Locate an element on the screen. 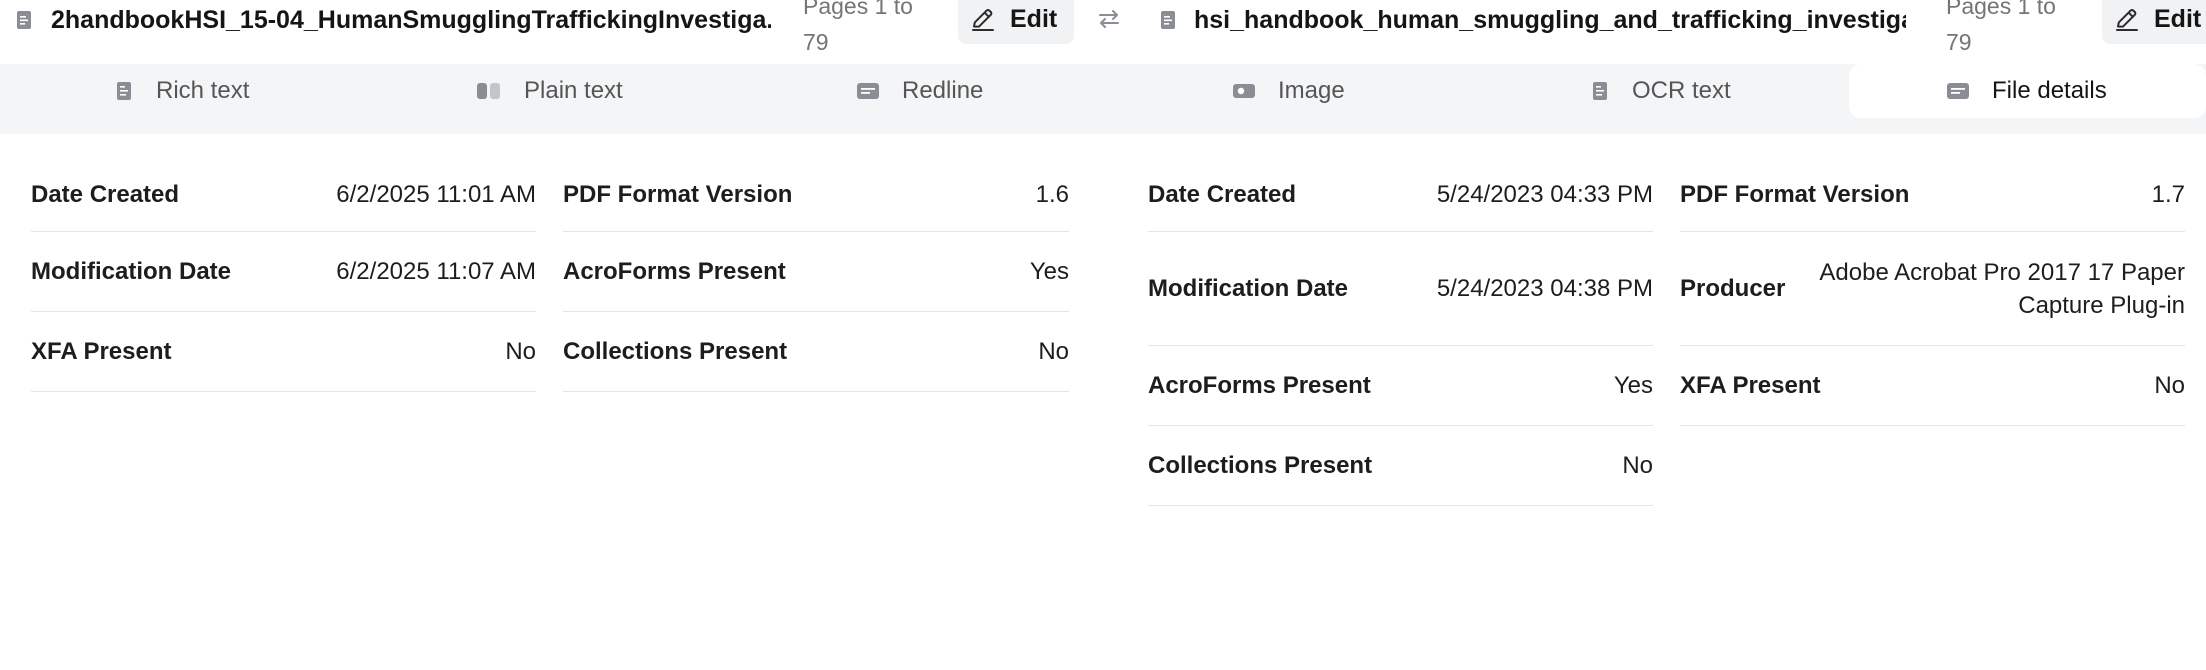 Image resolution: width=2206 pixels, height=670 pixels. tab-plain-text-label: Plain text is located at coordinates (573, 90).